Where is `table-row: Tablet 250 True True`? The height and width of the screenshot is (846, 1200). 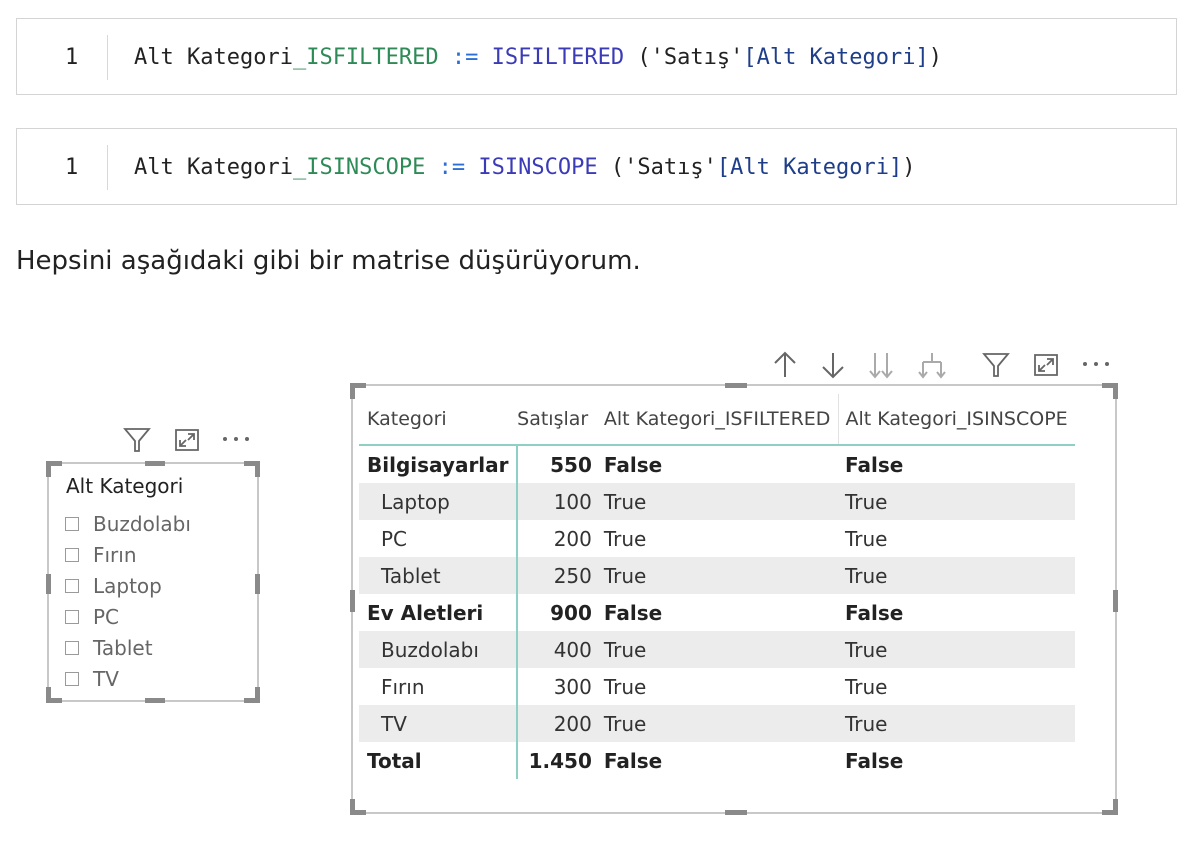 table-row: Tablet 250 True True is located at coordinates (717, 575).